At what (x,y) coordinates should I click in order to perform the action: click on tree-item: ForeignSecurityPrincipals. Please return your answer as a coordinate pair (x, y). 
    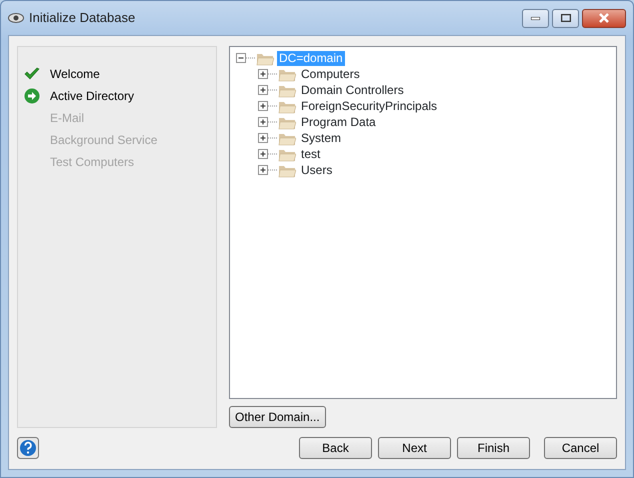
    Looking at the image, I should click on (369, 106).